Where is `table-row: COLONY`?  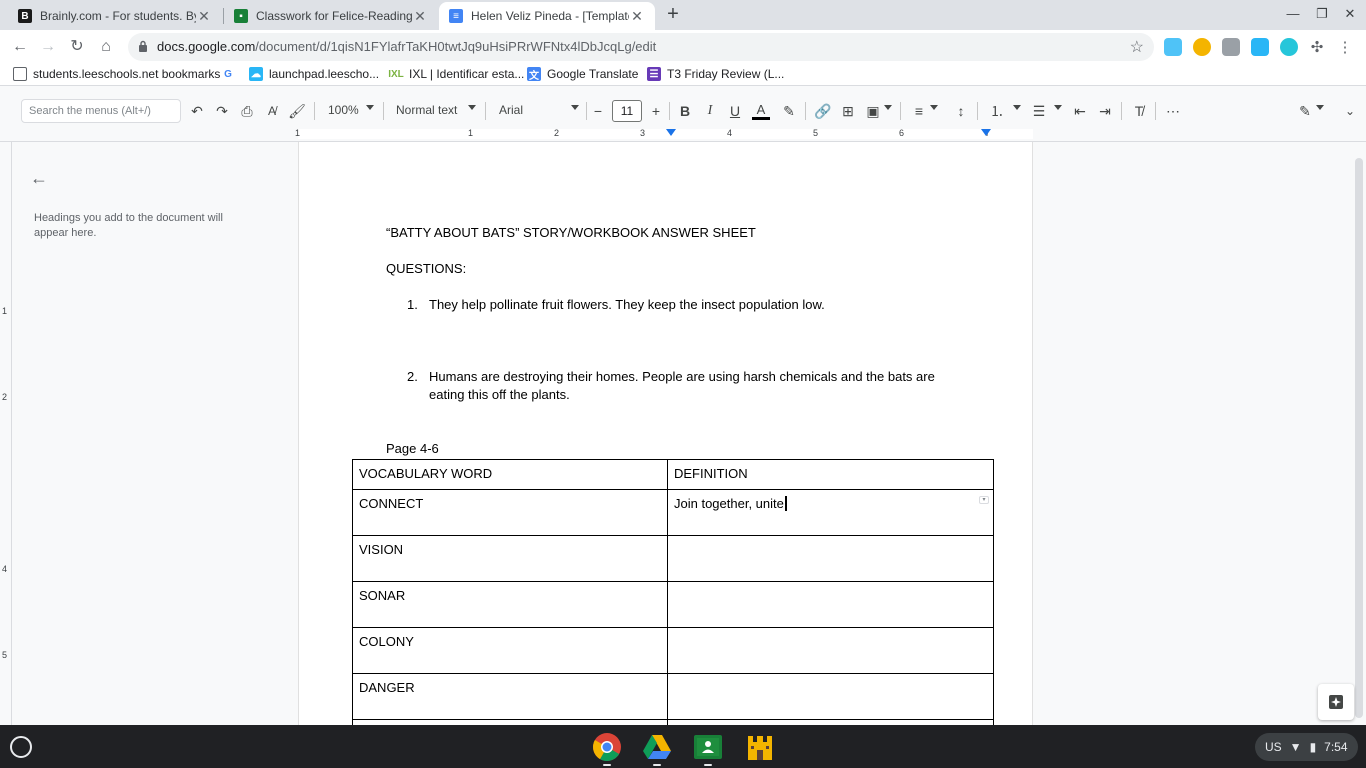 table-row: COLONY is located at coordinates (673, 650).